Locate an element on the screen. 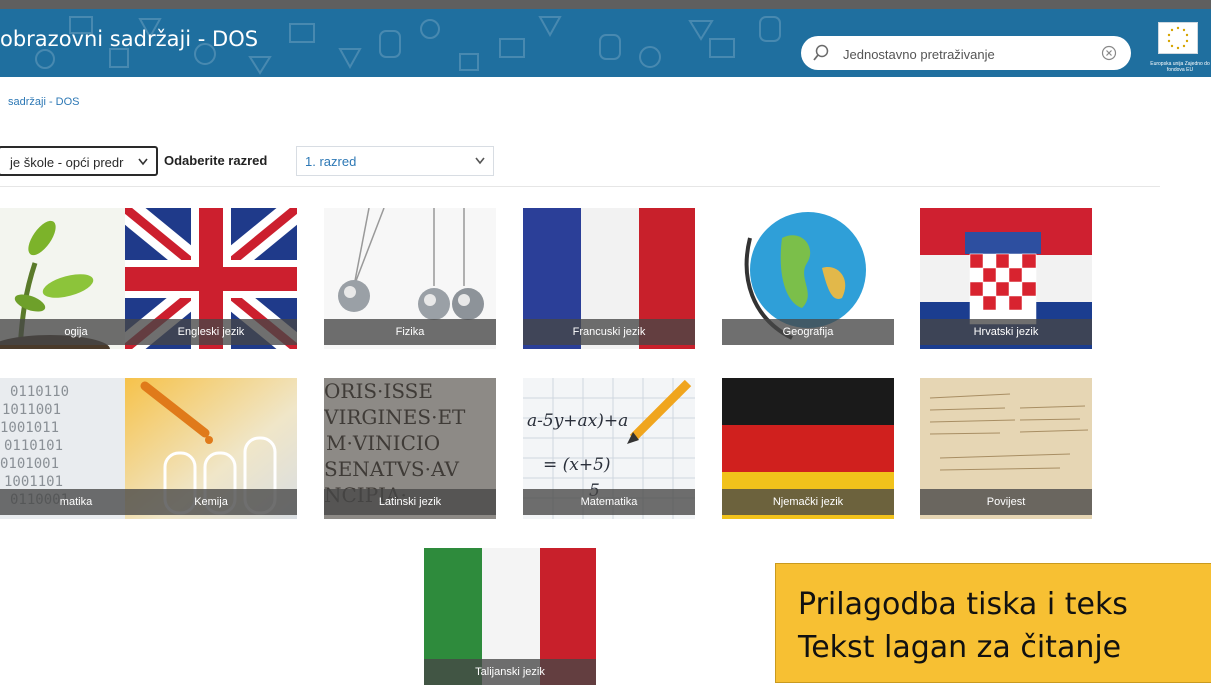 The width and height of the screenshot is (1211, 685). school-type-select-value: je škole - opći predr is located at coordinates (67, 162).